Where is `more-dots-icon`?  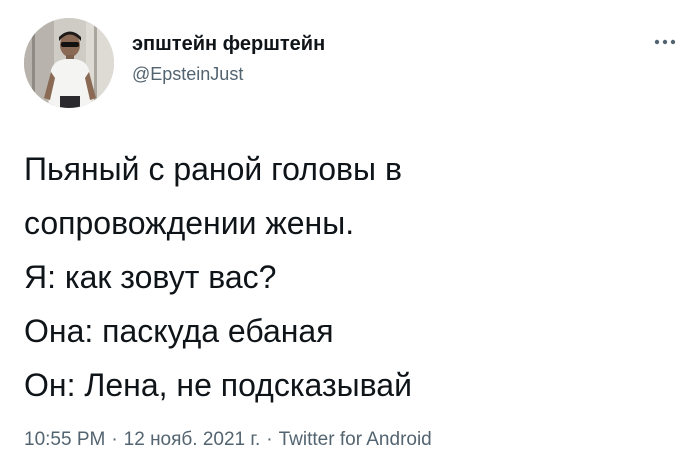
more-dots-icon is located at coordinates (665, 42).